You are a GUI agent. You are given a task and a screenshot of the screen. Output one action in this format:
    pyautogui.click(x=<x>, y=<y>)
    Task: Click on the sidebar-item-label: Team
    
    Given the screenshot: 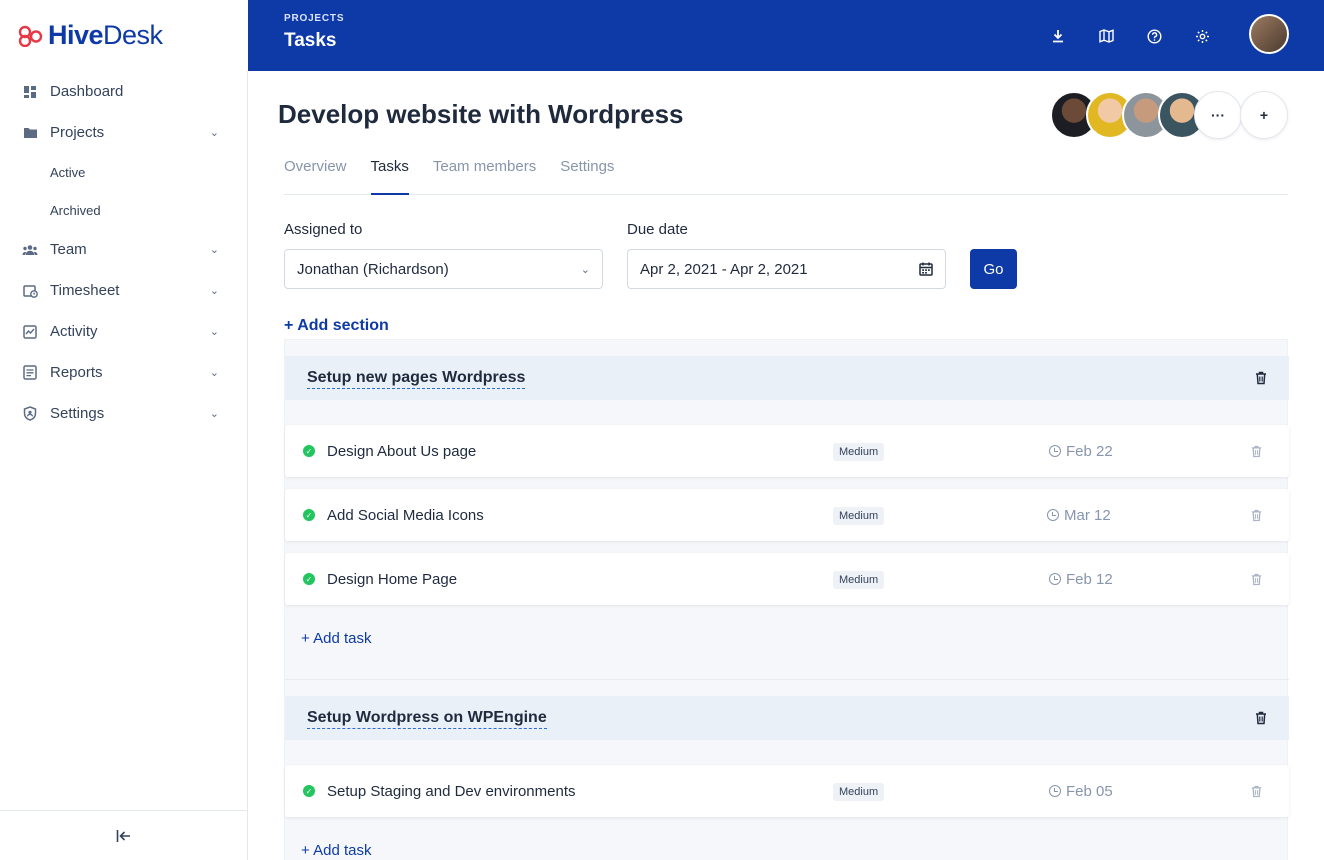 What is the action you would take?
    pyautogui.click(x=68, y=249)
    